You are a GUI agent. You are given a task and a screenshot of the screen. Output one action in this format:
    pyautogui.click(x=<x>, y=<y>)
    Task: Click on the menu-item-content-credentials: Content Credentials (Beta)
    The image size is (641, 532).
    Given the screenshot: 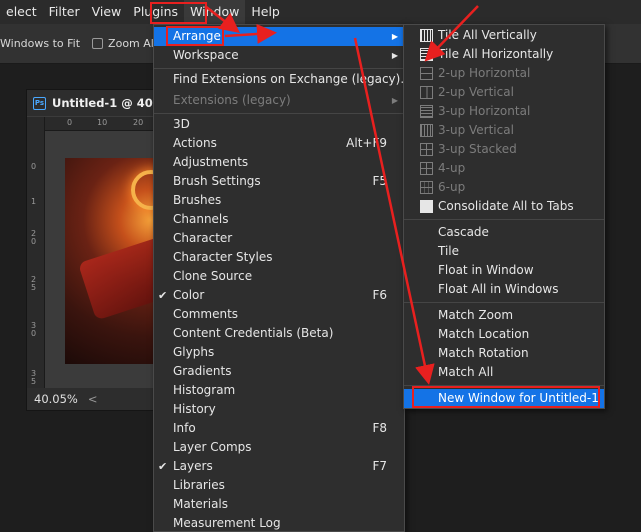 What is the action you would take?
    pyautogui.click(x=279, y=333)
    